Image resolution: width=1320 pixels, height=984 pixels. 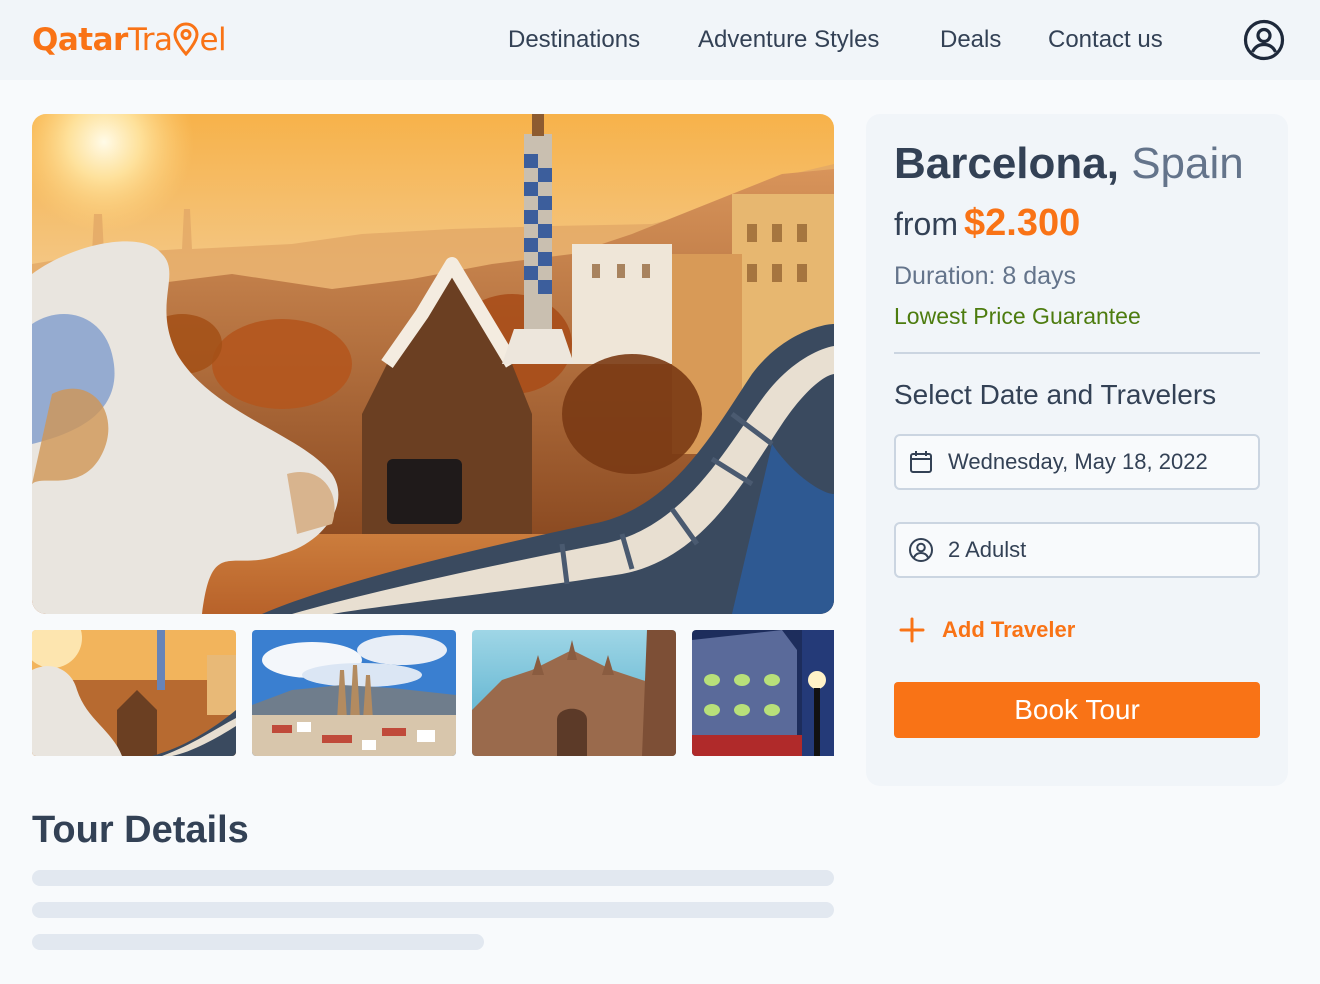 I want to click on travelers-field: 2 Adulst, so click(x=1077, y=550).